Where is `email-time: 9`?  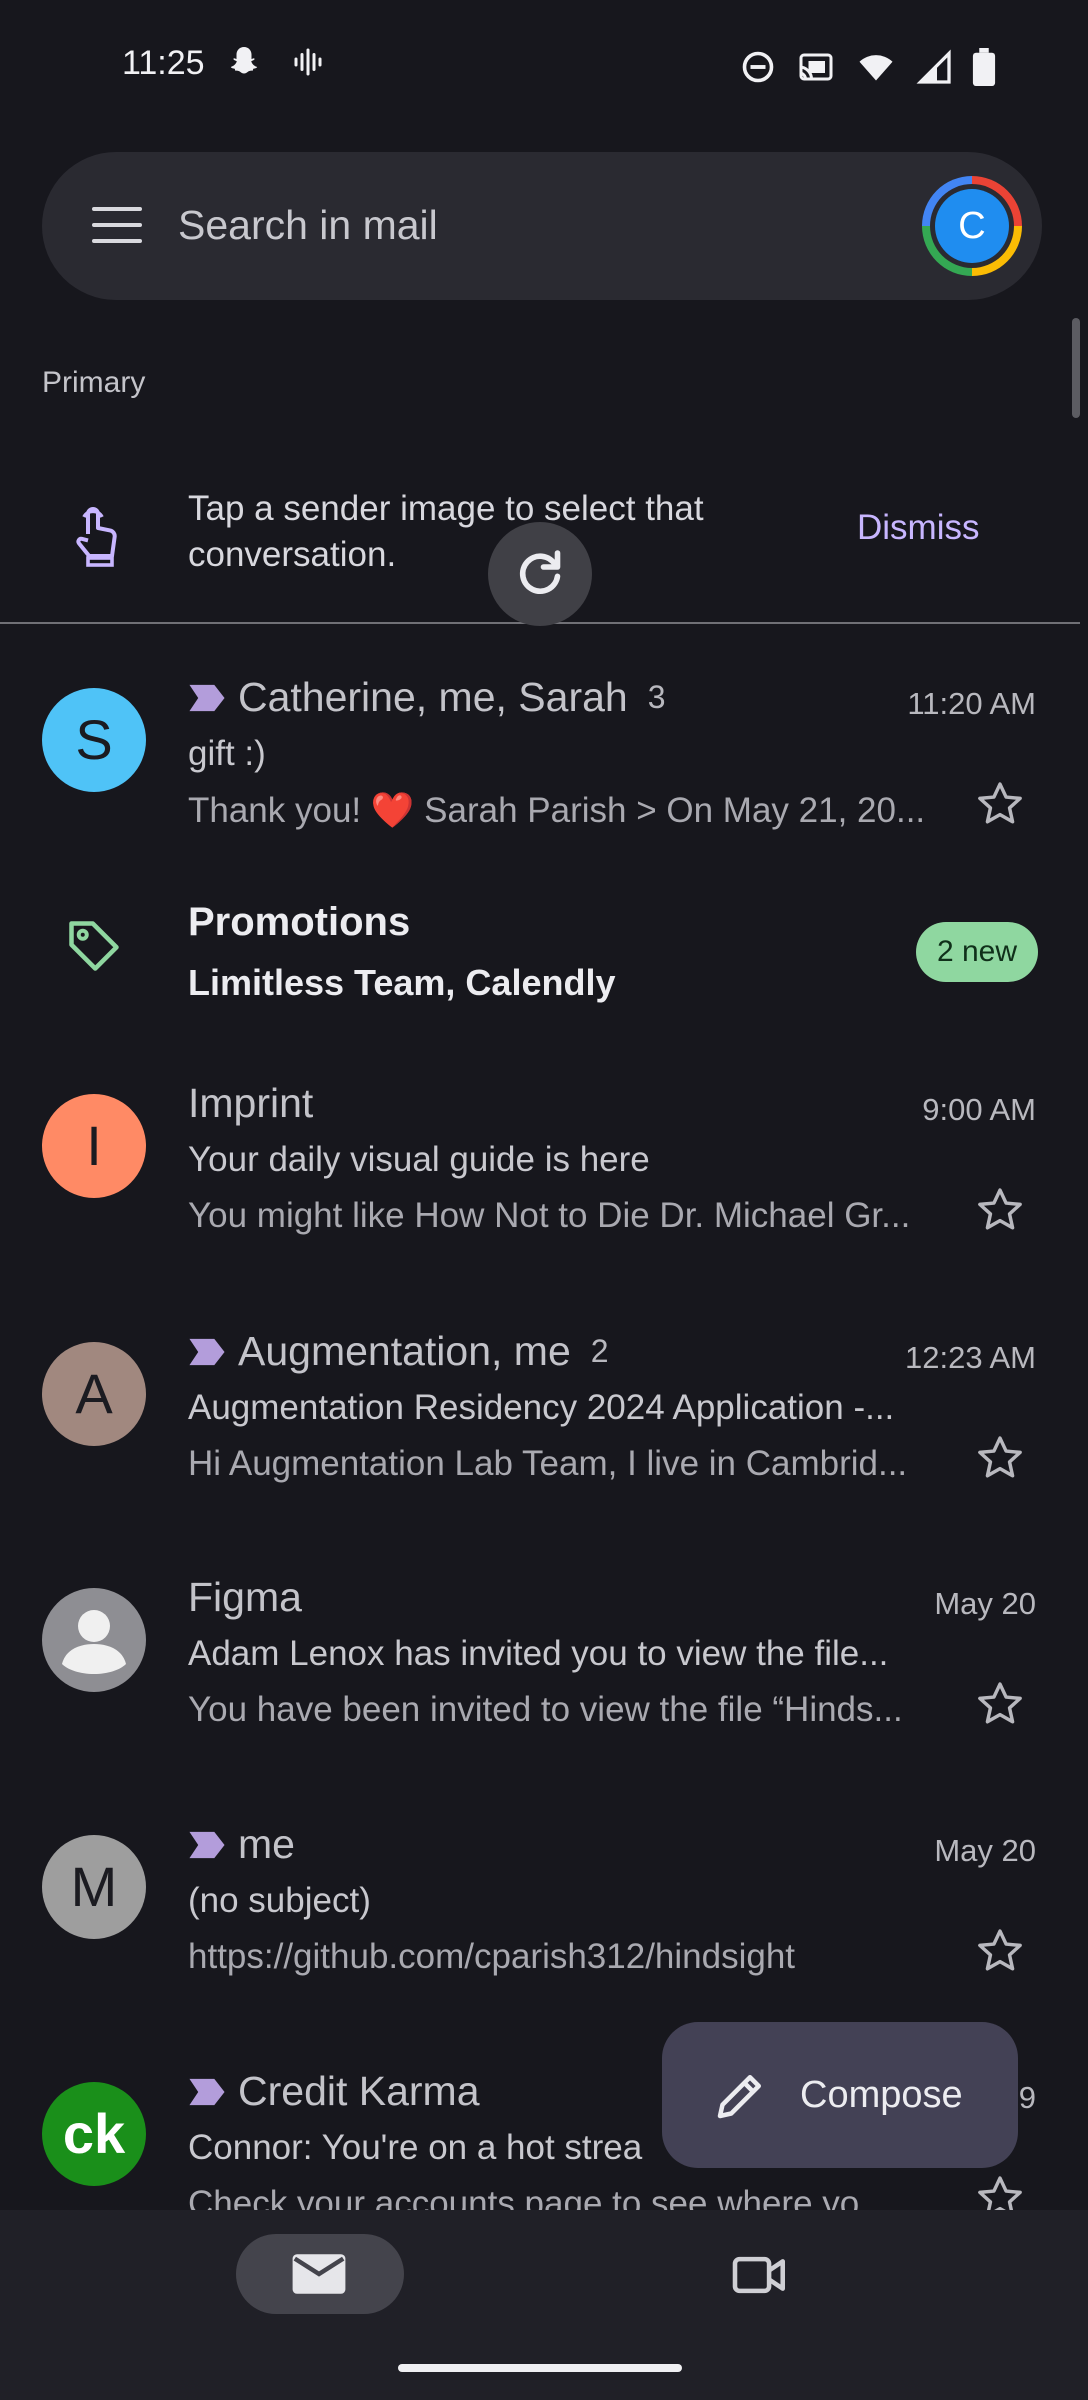 email-time: 9 is located at coordinates (1027, 2097).